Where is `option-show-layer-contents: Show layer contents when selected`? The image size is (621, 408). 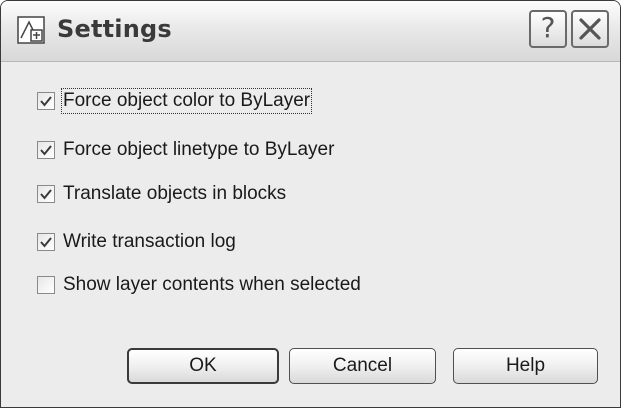
option-show-layer-contents: Show layer contents when selected is located at coordinates (199, 285).